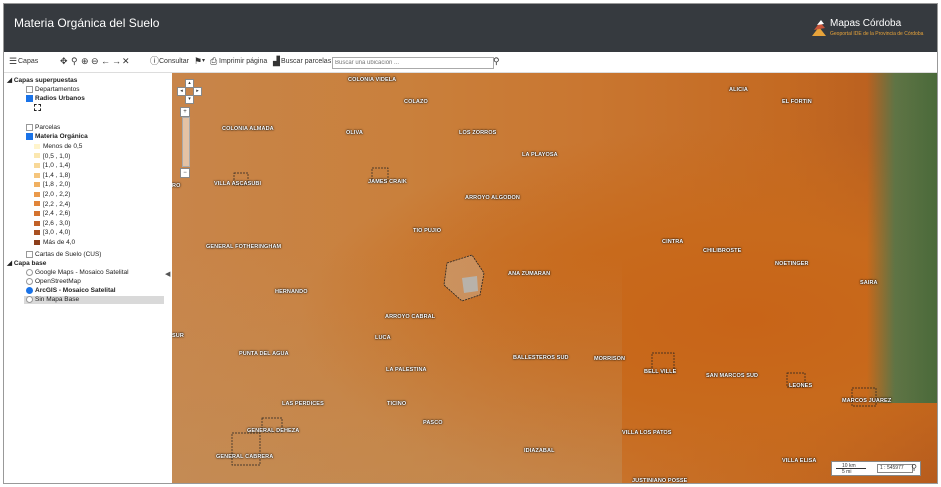  I want to click on town-label: ALICIA, so click(738, 90).